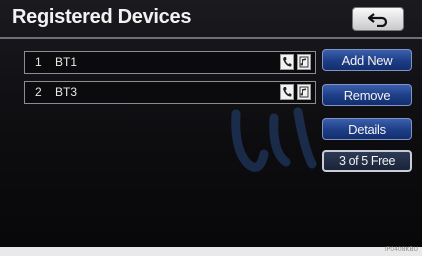 The width and height of the screenshot is (422, 256). What do you see at coordinates (367, 60) in the screenshot?
I see `add-new-button: Add New` at bounding box center [367, 60].